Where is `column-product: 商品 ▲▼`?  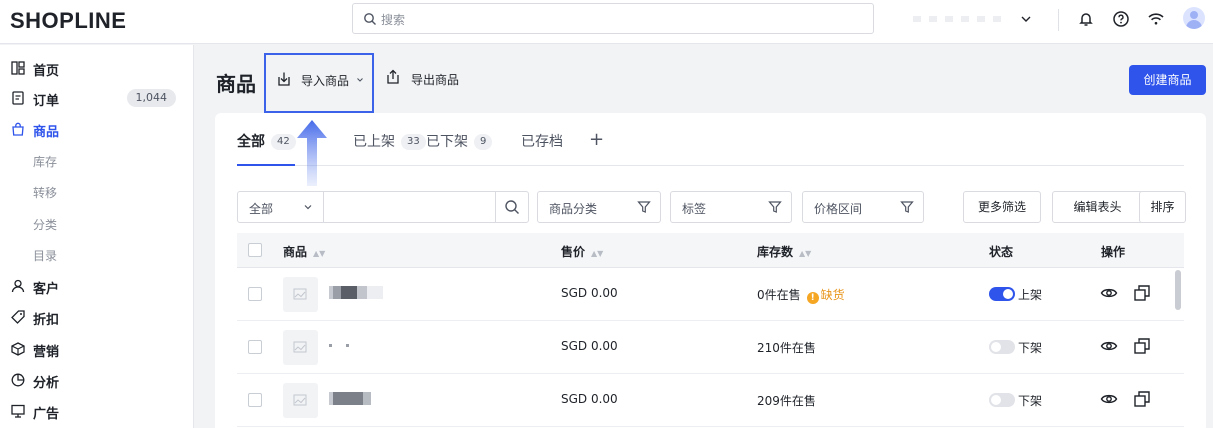 column-product: 商品 ▲▼ is located at coordinates (304, 251).